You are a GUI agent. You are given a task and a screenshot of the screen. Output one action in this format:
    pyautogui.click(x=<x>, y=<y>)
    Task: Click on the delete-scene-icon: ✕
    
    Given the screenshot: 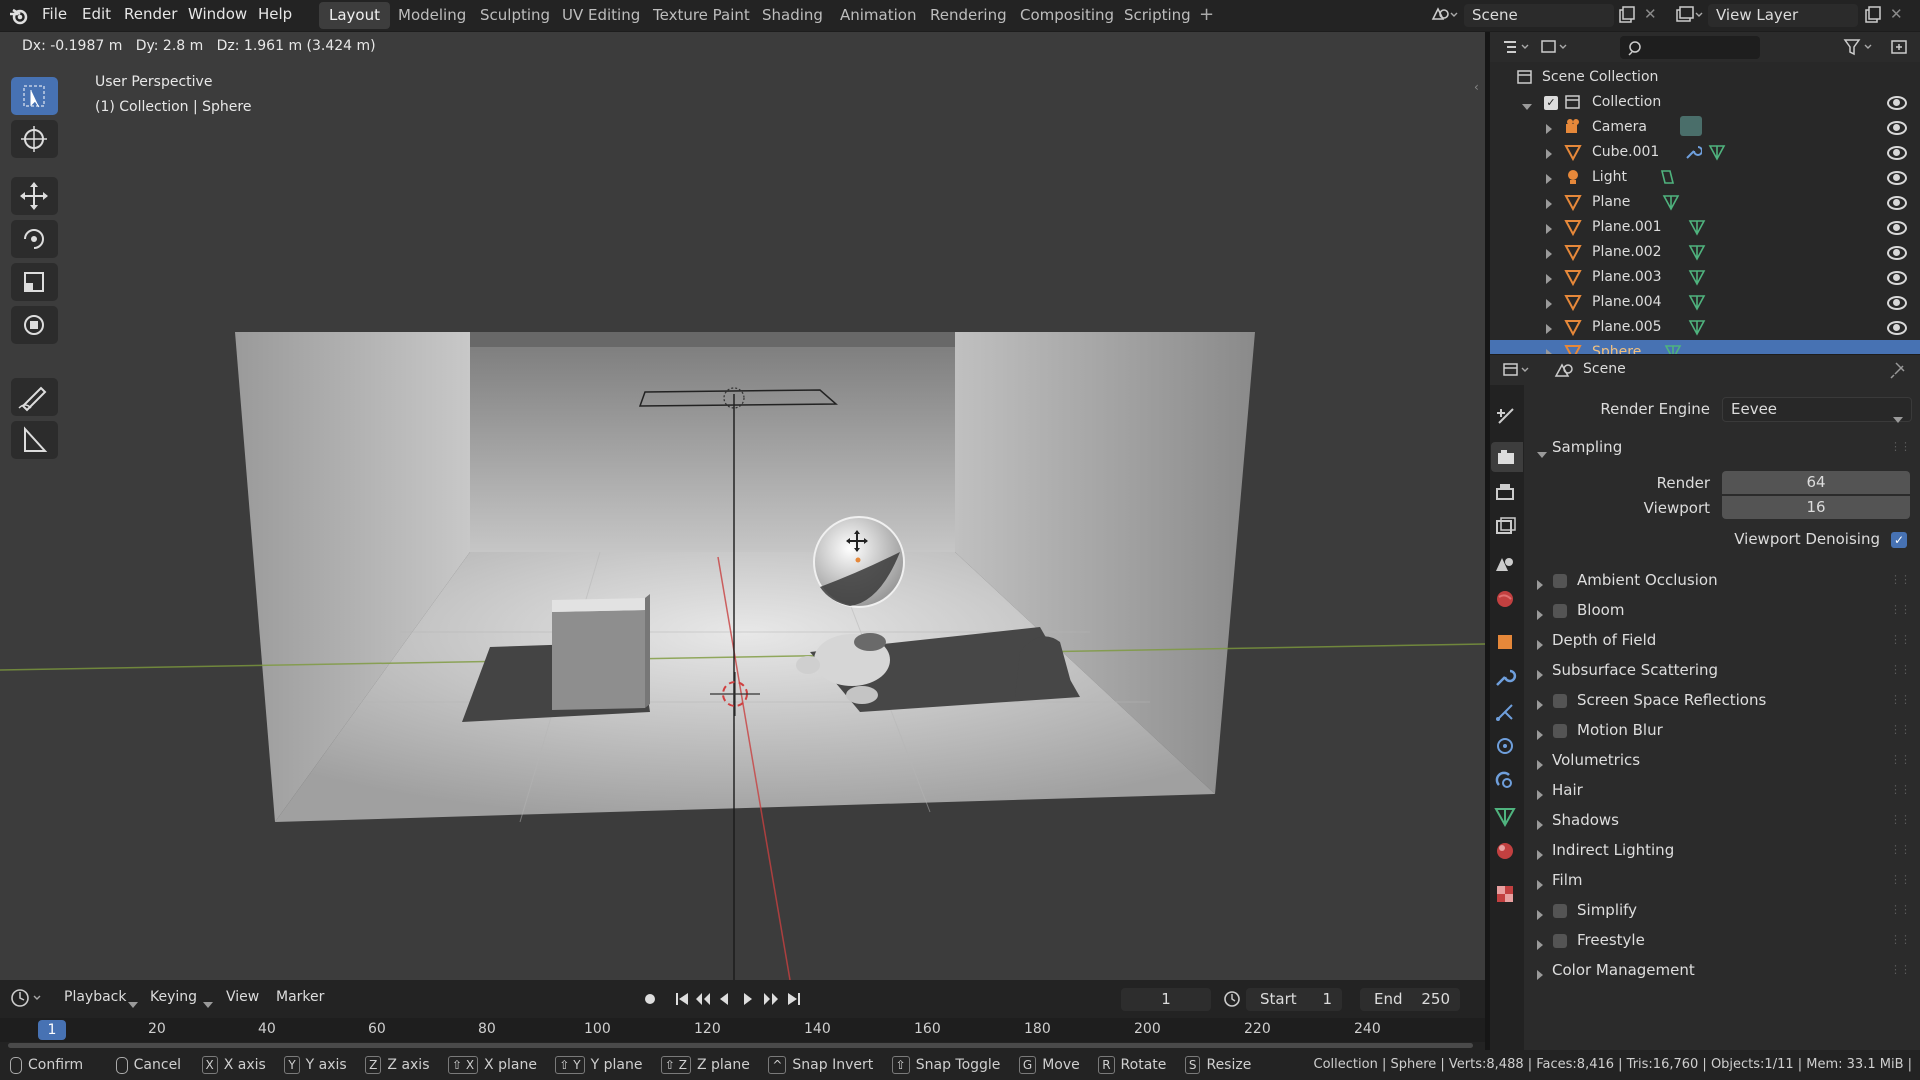 What is the action you would take?
    pyautogui.click(x=1650, y=14)
    